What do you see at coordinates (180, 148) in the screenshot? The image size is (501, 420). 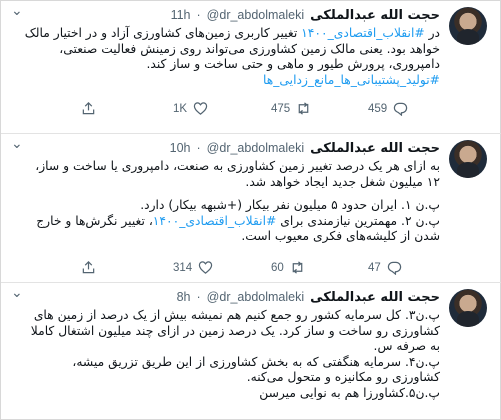 I see `tweet-time: 10h` at bounding box center [180, 148].